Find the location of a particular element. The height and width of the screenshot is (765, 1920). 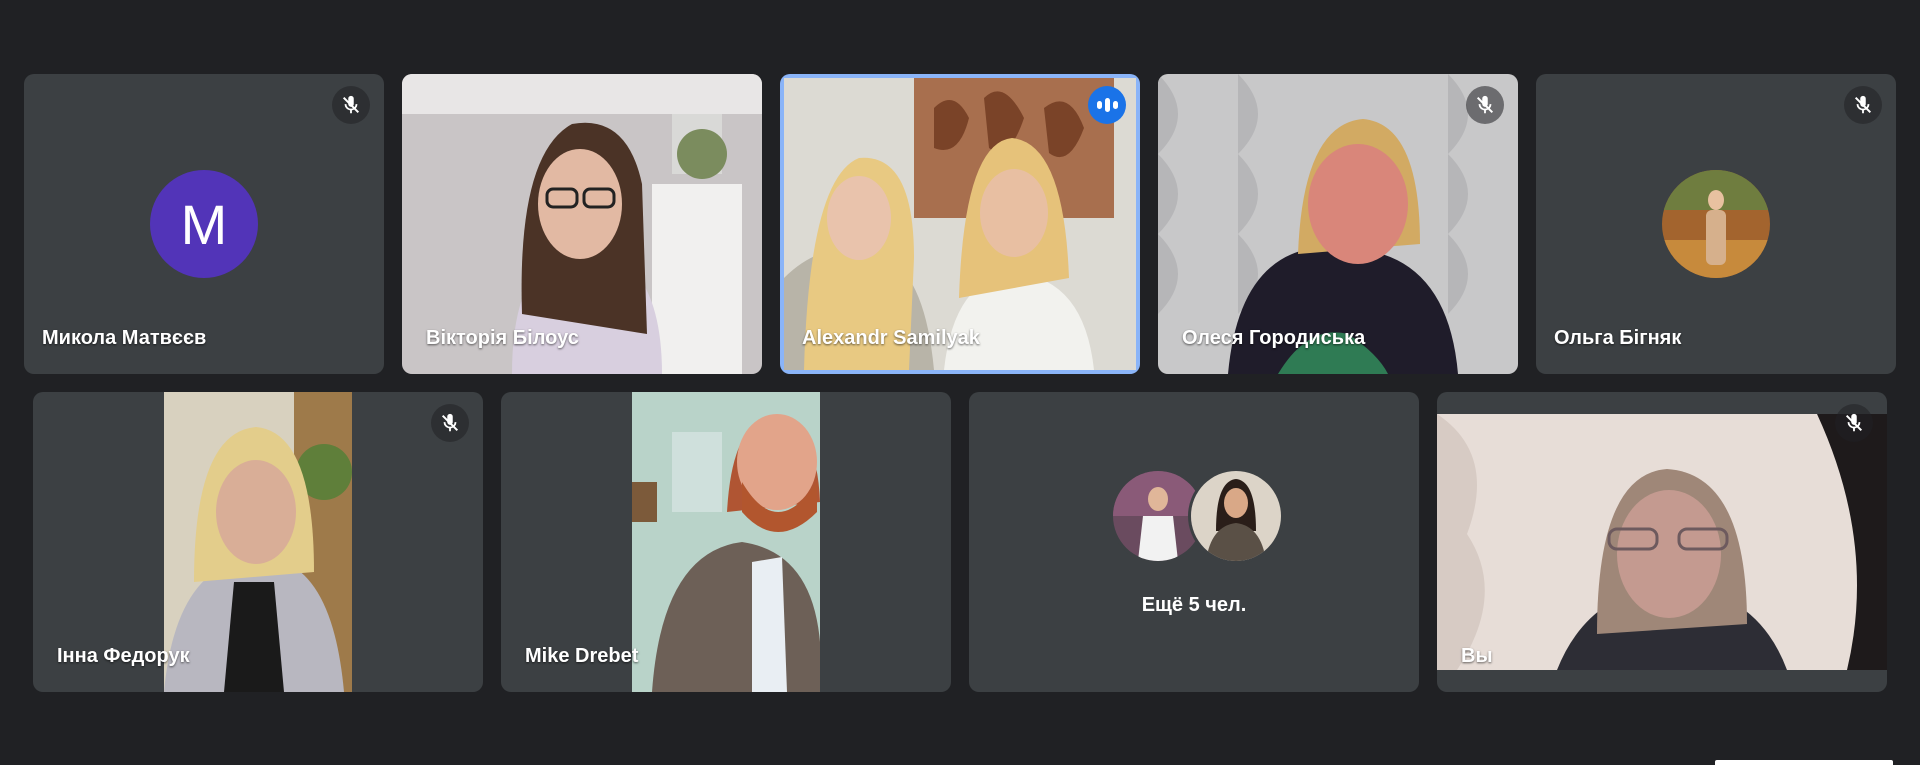

participant-name: Микола Матвєєв is located at coordinates (124, 338).